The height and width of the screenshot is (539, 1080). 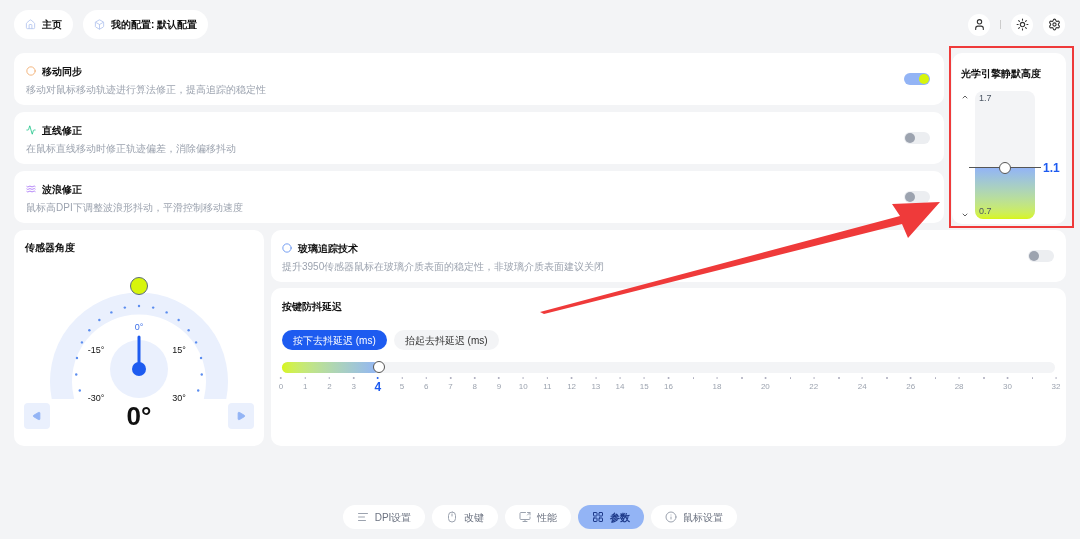 What do you see at coordinates (426, 386) in the screenshot?
I see `tick-label: 6` at bounding box center [426, 386].